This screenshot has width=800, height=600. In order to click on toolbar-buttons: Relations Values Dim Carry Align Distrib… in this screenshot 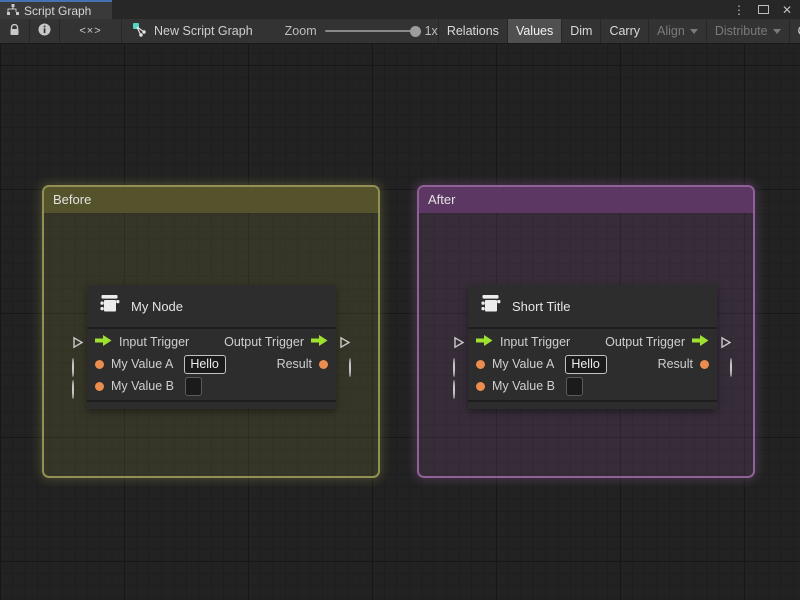, I will do `click(618, 31)`.